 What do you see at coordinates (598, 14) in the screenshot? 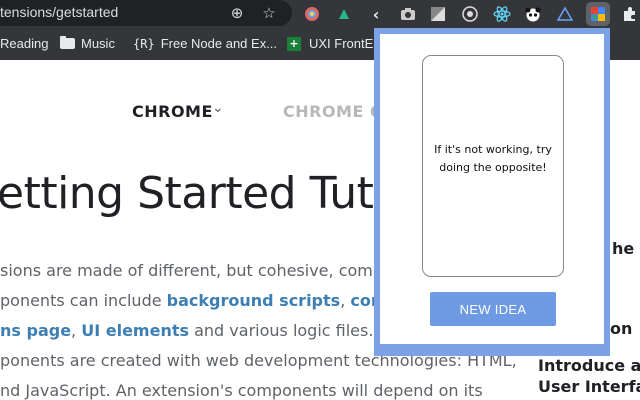
I see `extension-active-idea-icon` at bounding box center [598, 14].